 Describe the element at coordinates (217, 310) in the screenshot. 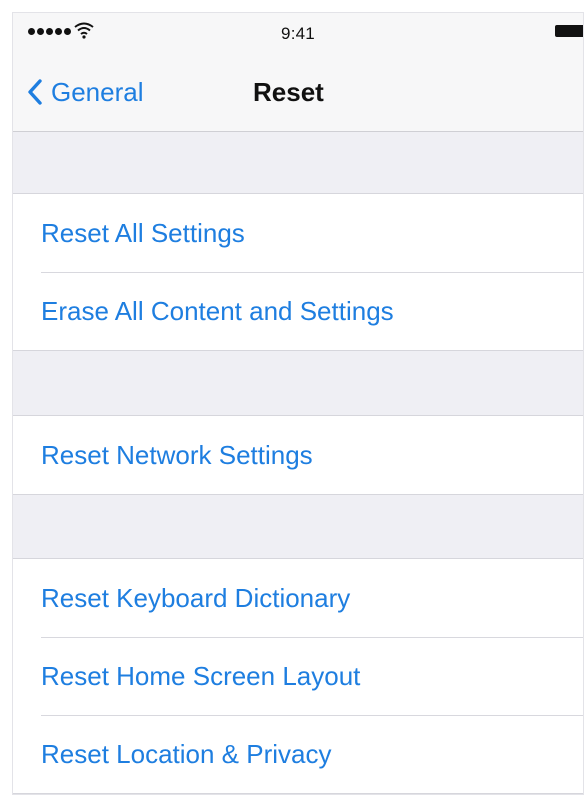

I see `row-label: Erase All Content and Settings` at that location.